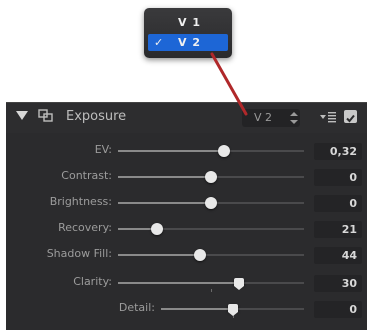 This screenshot has height=330, width=368. Describe the element at coordinates (157, 229) in the screenshot. I see `recovery-slider-thumb` at that location.